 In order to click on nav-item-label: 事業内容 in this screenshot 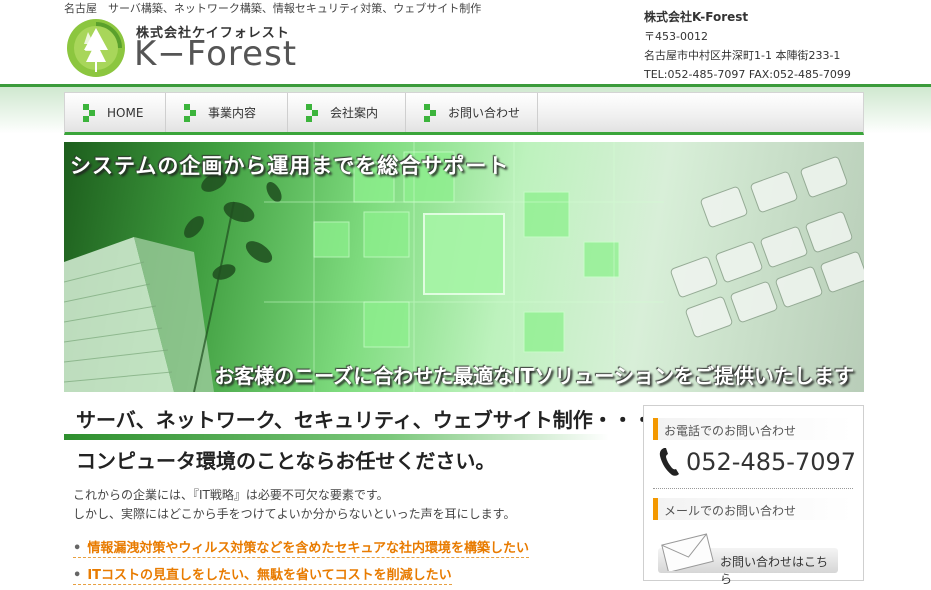, I will do `click(232, 113)`.